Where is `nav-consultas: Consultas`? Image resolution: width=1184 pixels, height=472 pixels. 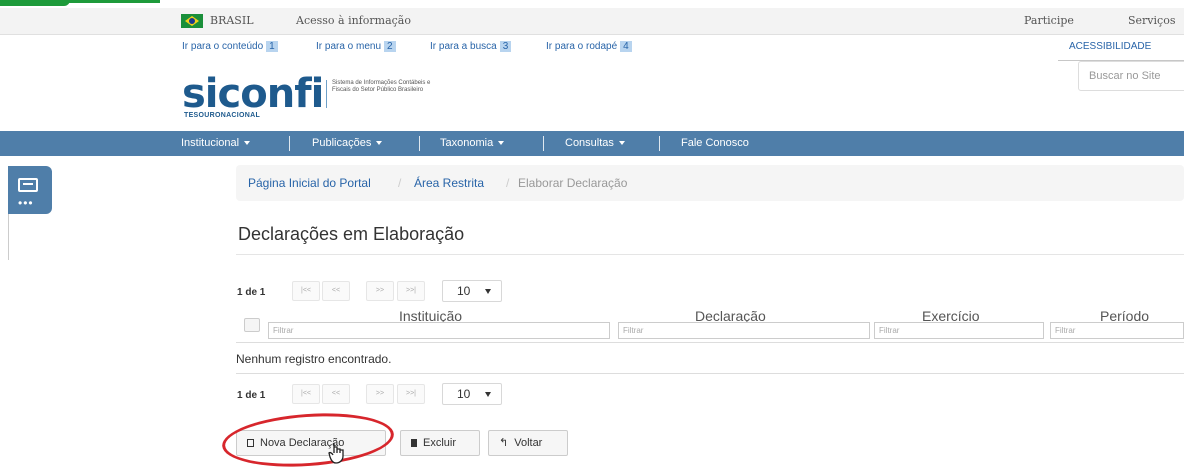 nav-consultas: Consultas is located at coordinates (595, 143).